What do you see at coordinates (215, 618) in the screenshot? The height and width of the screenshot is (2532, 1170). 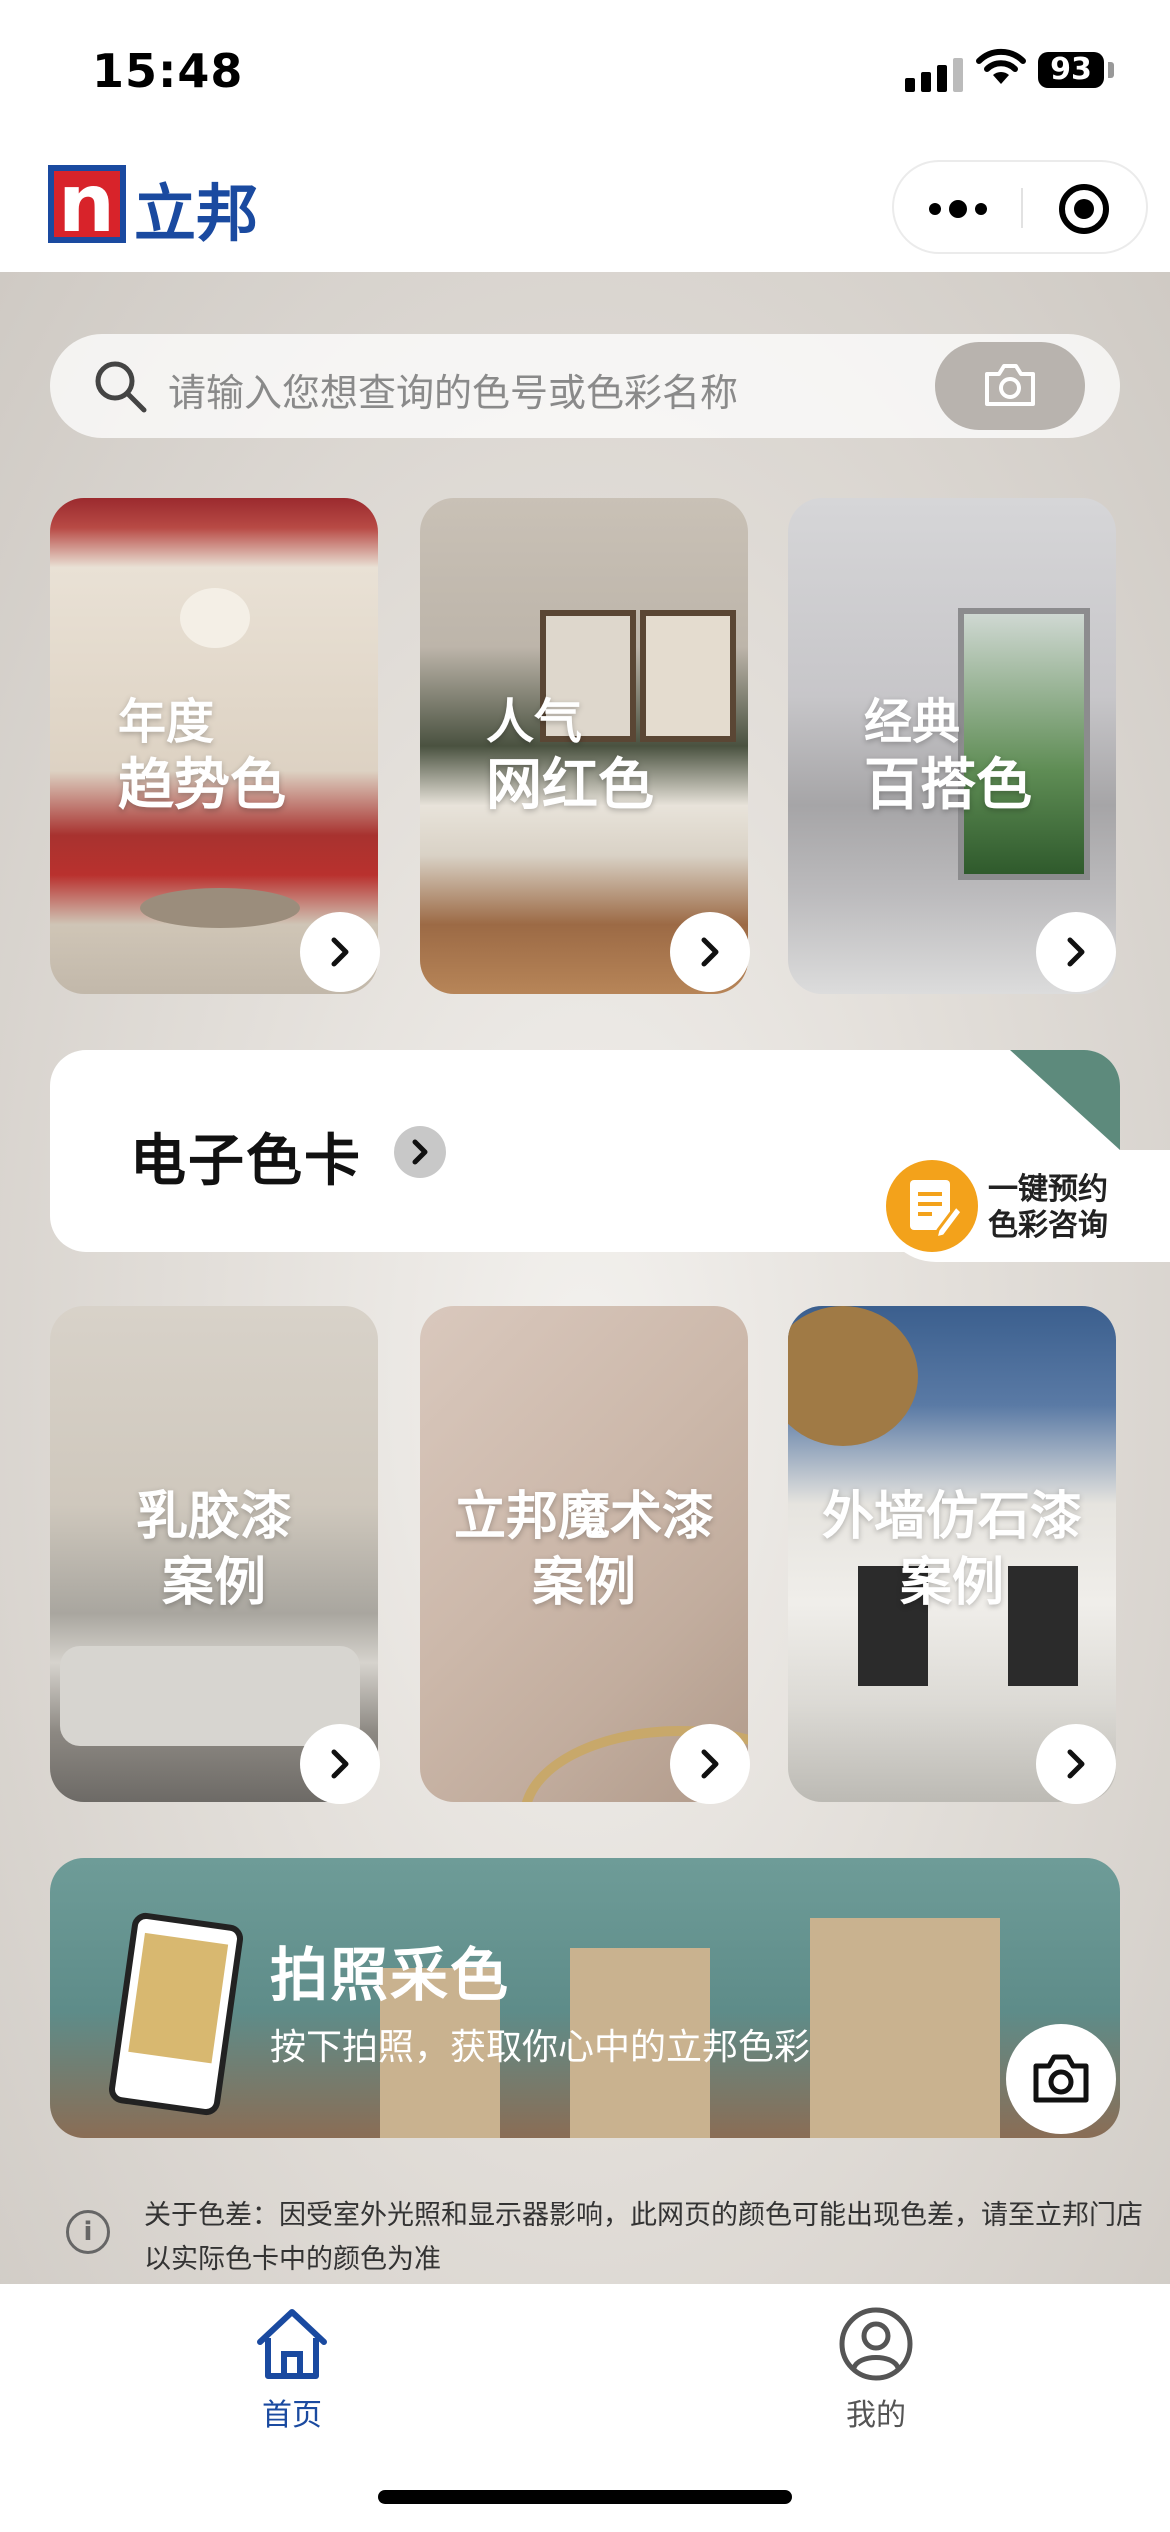 I see `pendant-lamp-image` at bounding box center [215, 618].